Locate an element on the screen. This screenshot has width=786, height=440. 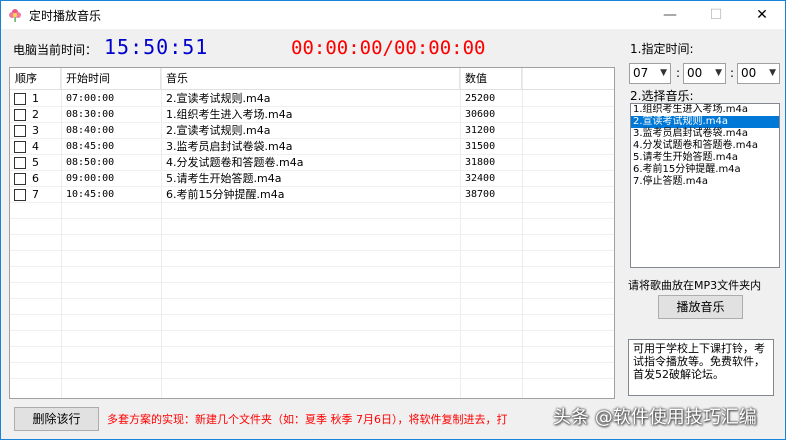
row-music: 5.请考生开始答题.m4a is located at coordinates (224, 178).